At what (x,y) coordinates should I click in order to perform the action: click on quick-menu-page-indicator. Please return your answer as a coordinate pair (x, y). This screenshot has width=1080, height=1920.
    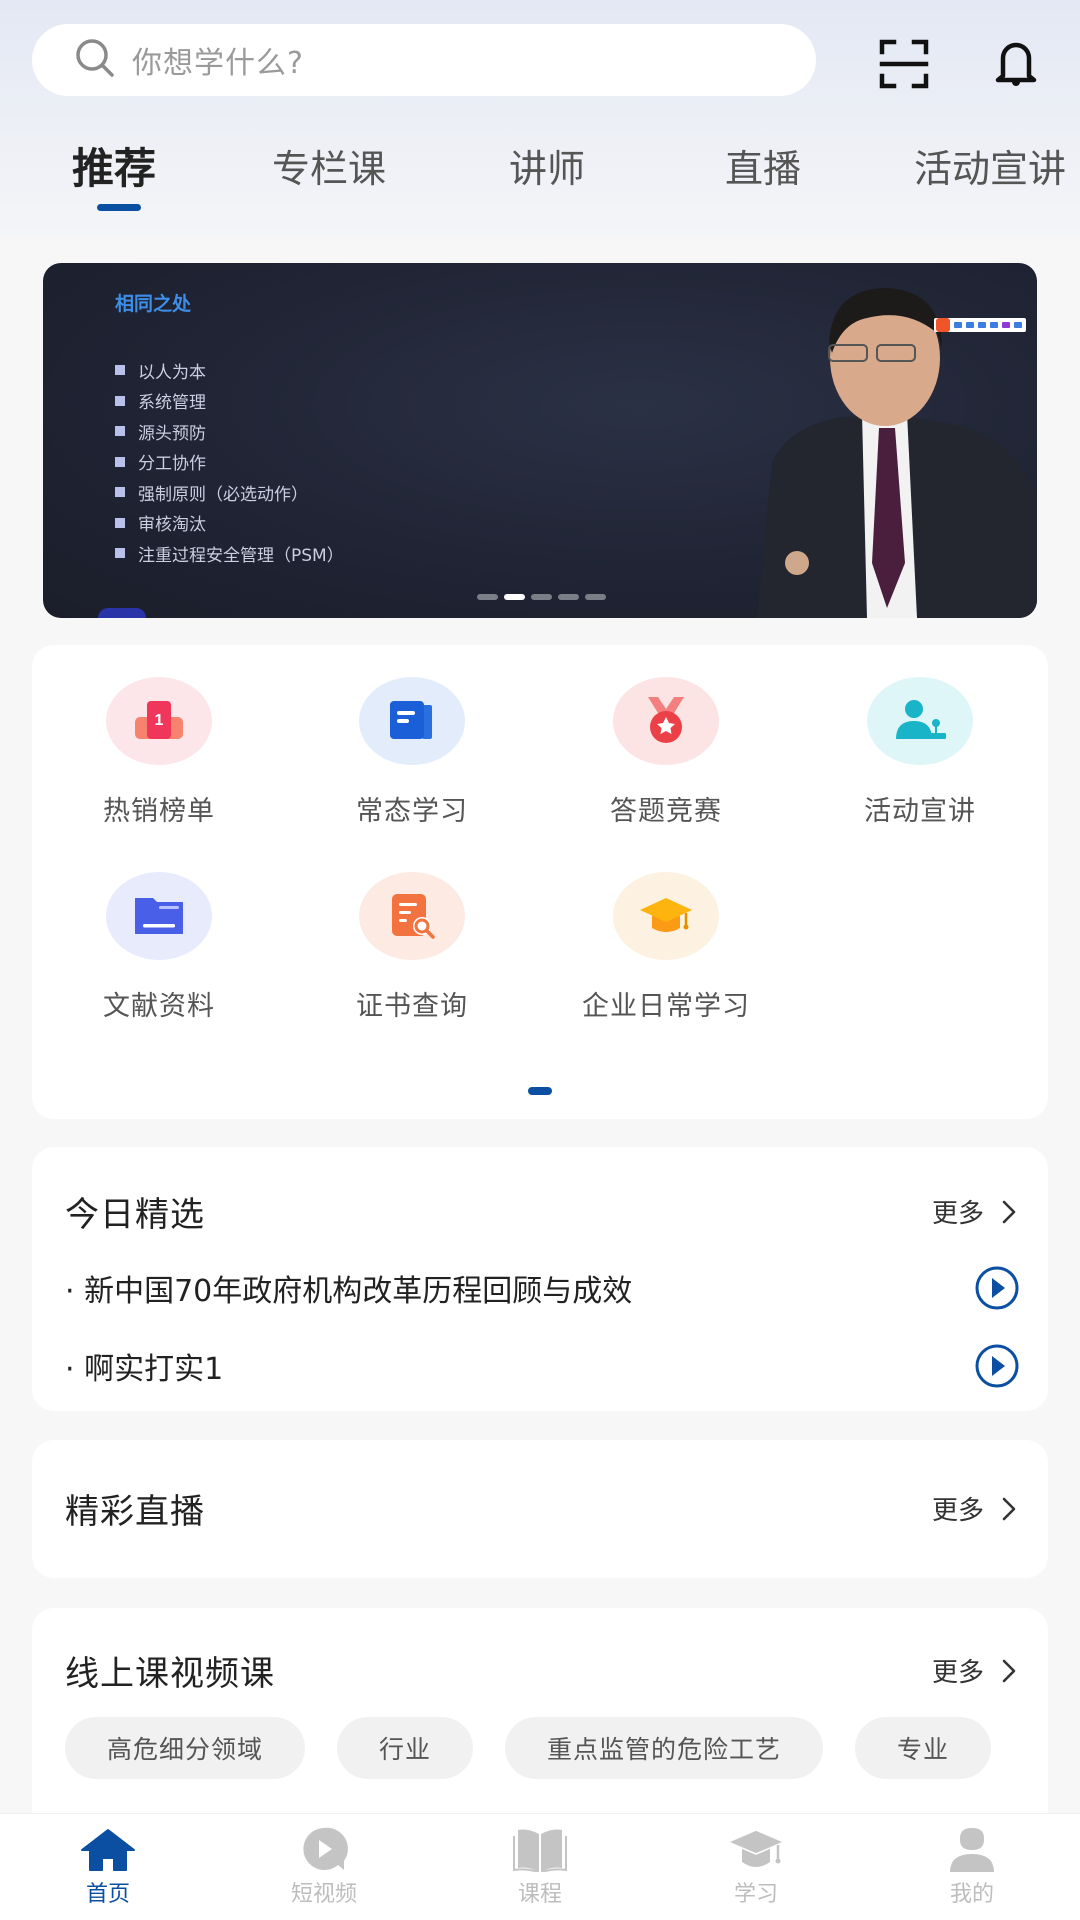
    Looking at the image, I should click on (540, 1091).